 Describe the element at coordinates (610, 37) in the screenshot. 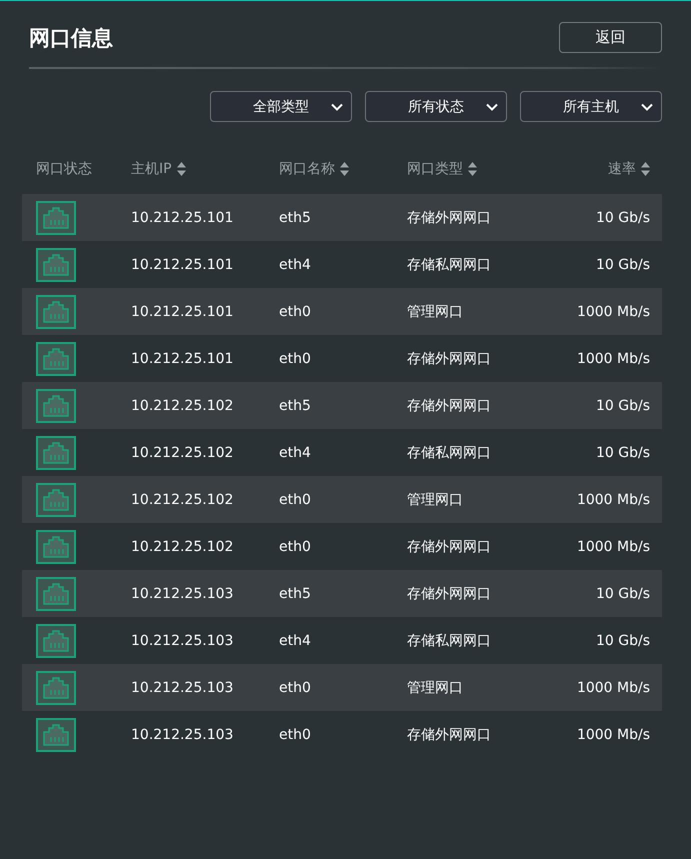

I see `back-button: 返回` at that location.